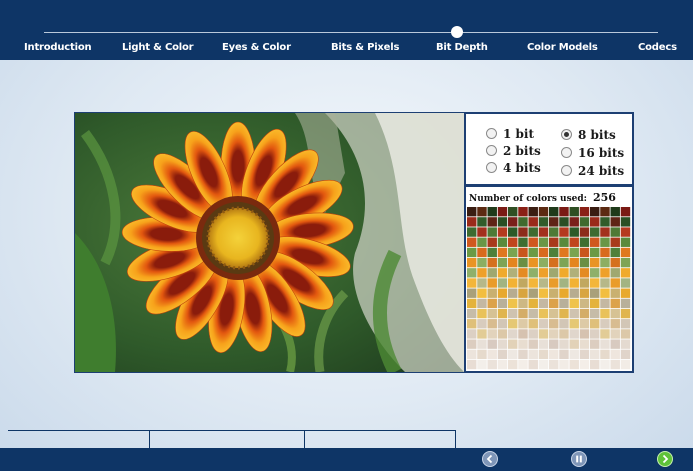 The height and width of the screenshot is (471, 693). I want to click on radio-selected-icon, so click(566, 134).